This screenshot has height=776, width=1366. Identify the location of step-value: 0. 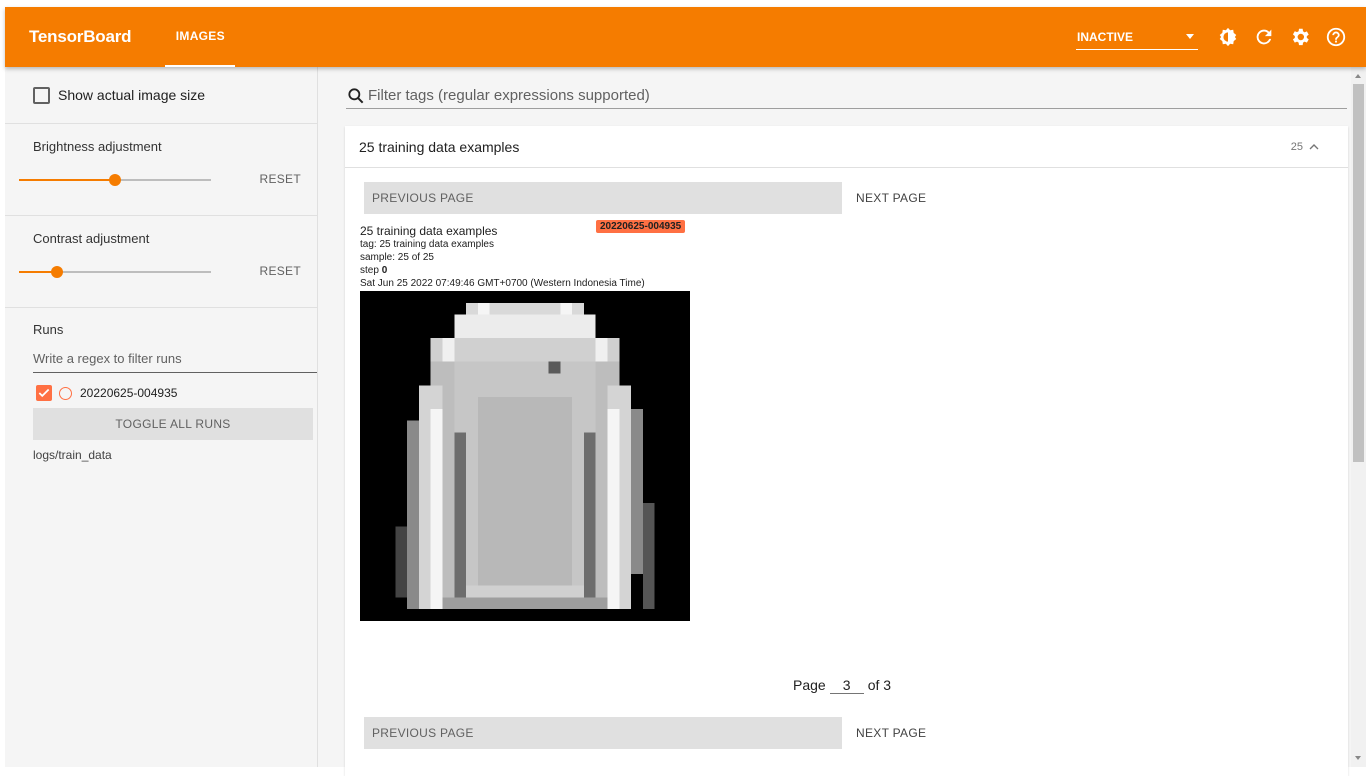
(384, 270).